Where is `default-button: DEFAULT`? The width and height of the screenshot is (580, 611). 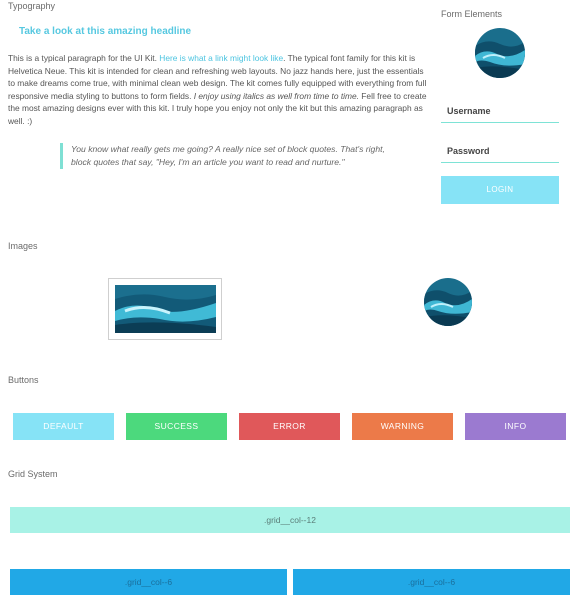 default-button: DEFAULT is located at coordinates (63, 426).